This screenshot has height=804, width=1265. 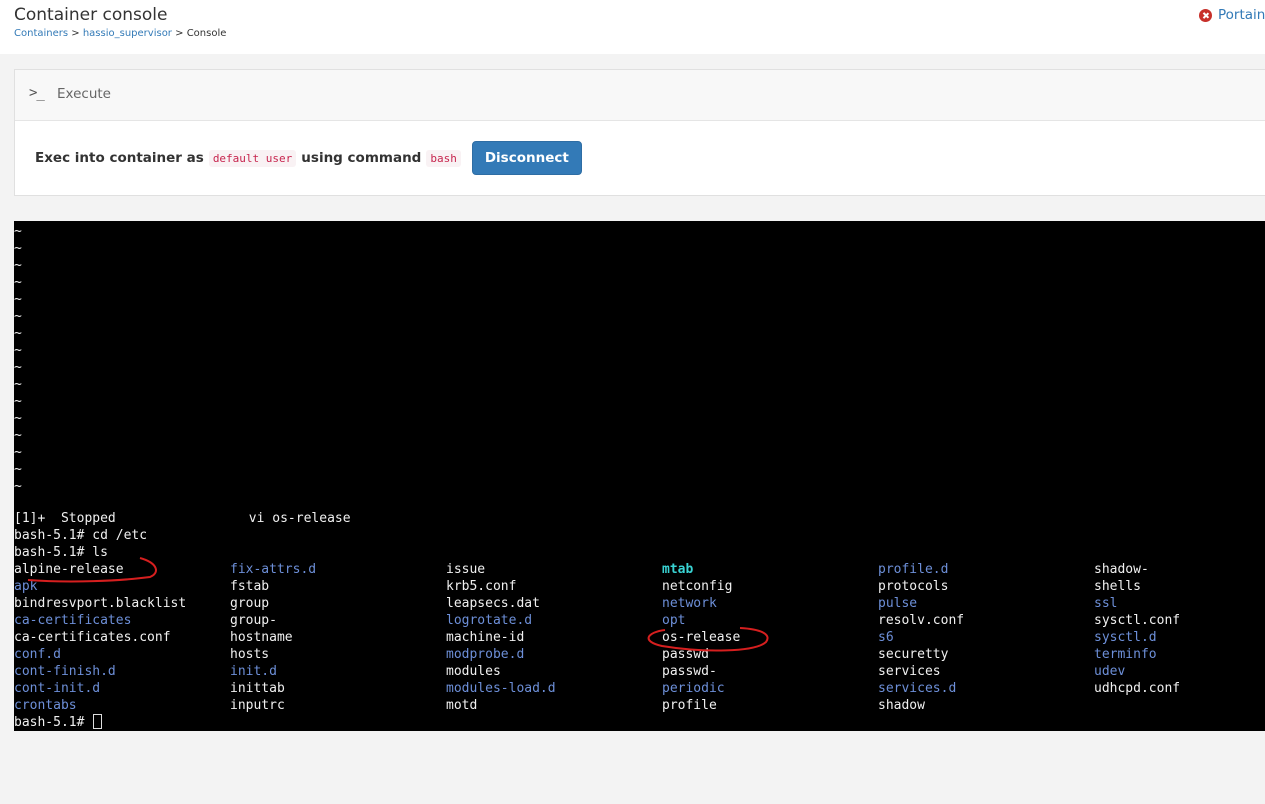 I want to click on ls-entry: sysctl.conf, so click(x=1137, y=620).